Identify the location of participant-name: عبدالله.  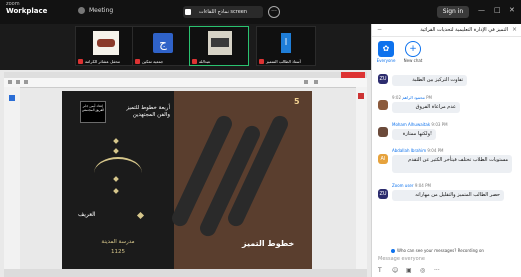
(201, 61).